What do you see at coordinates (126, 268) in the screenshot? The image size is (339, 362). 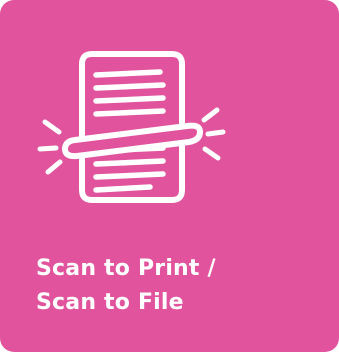 I see `tile-label-line-1: Scan to Print /` at bounding box center [126, 268].